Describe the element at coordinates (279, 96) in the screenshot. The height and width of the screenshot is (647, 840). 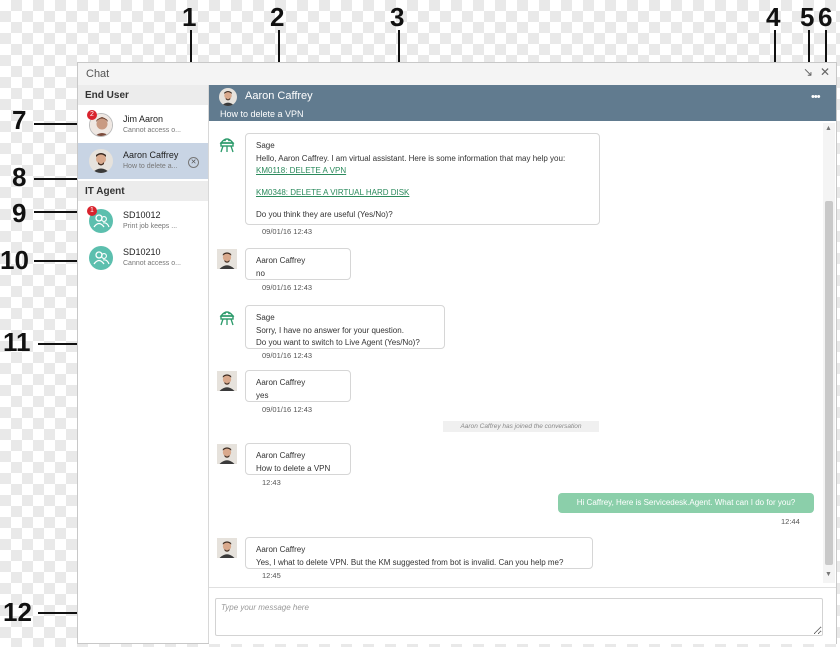
I see `chat-header-name: Aaron Caffrey` at that location.